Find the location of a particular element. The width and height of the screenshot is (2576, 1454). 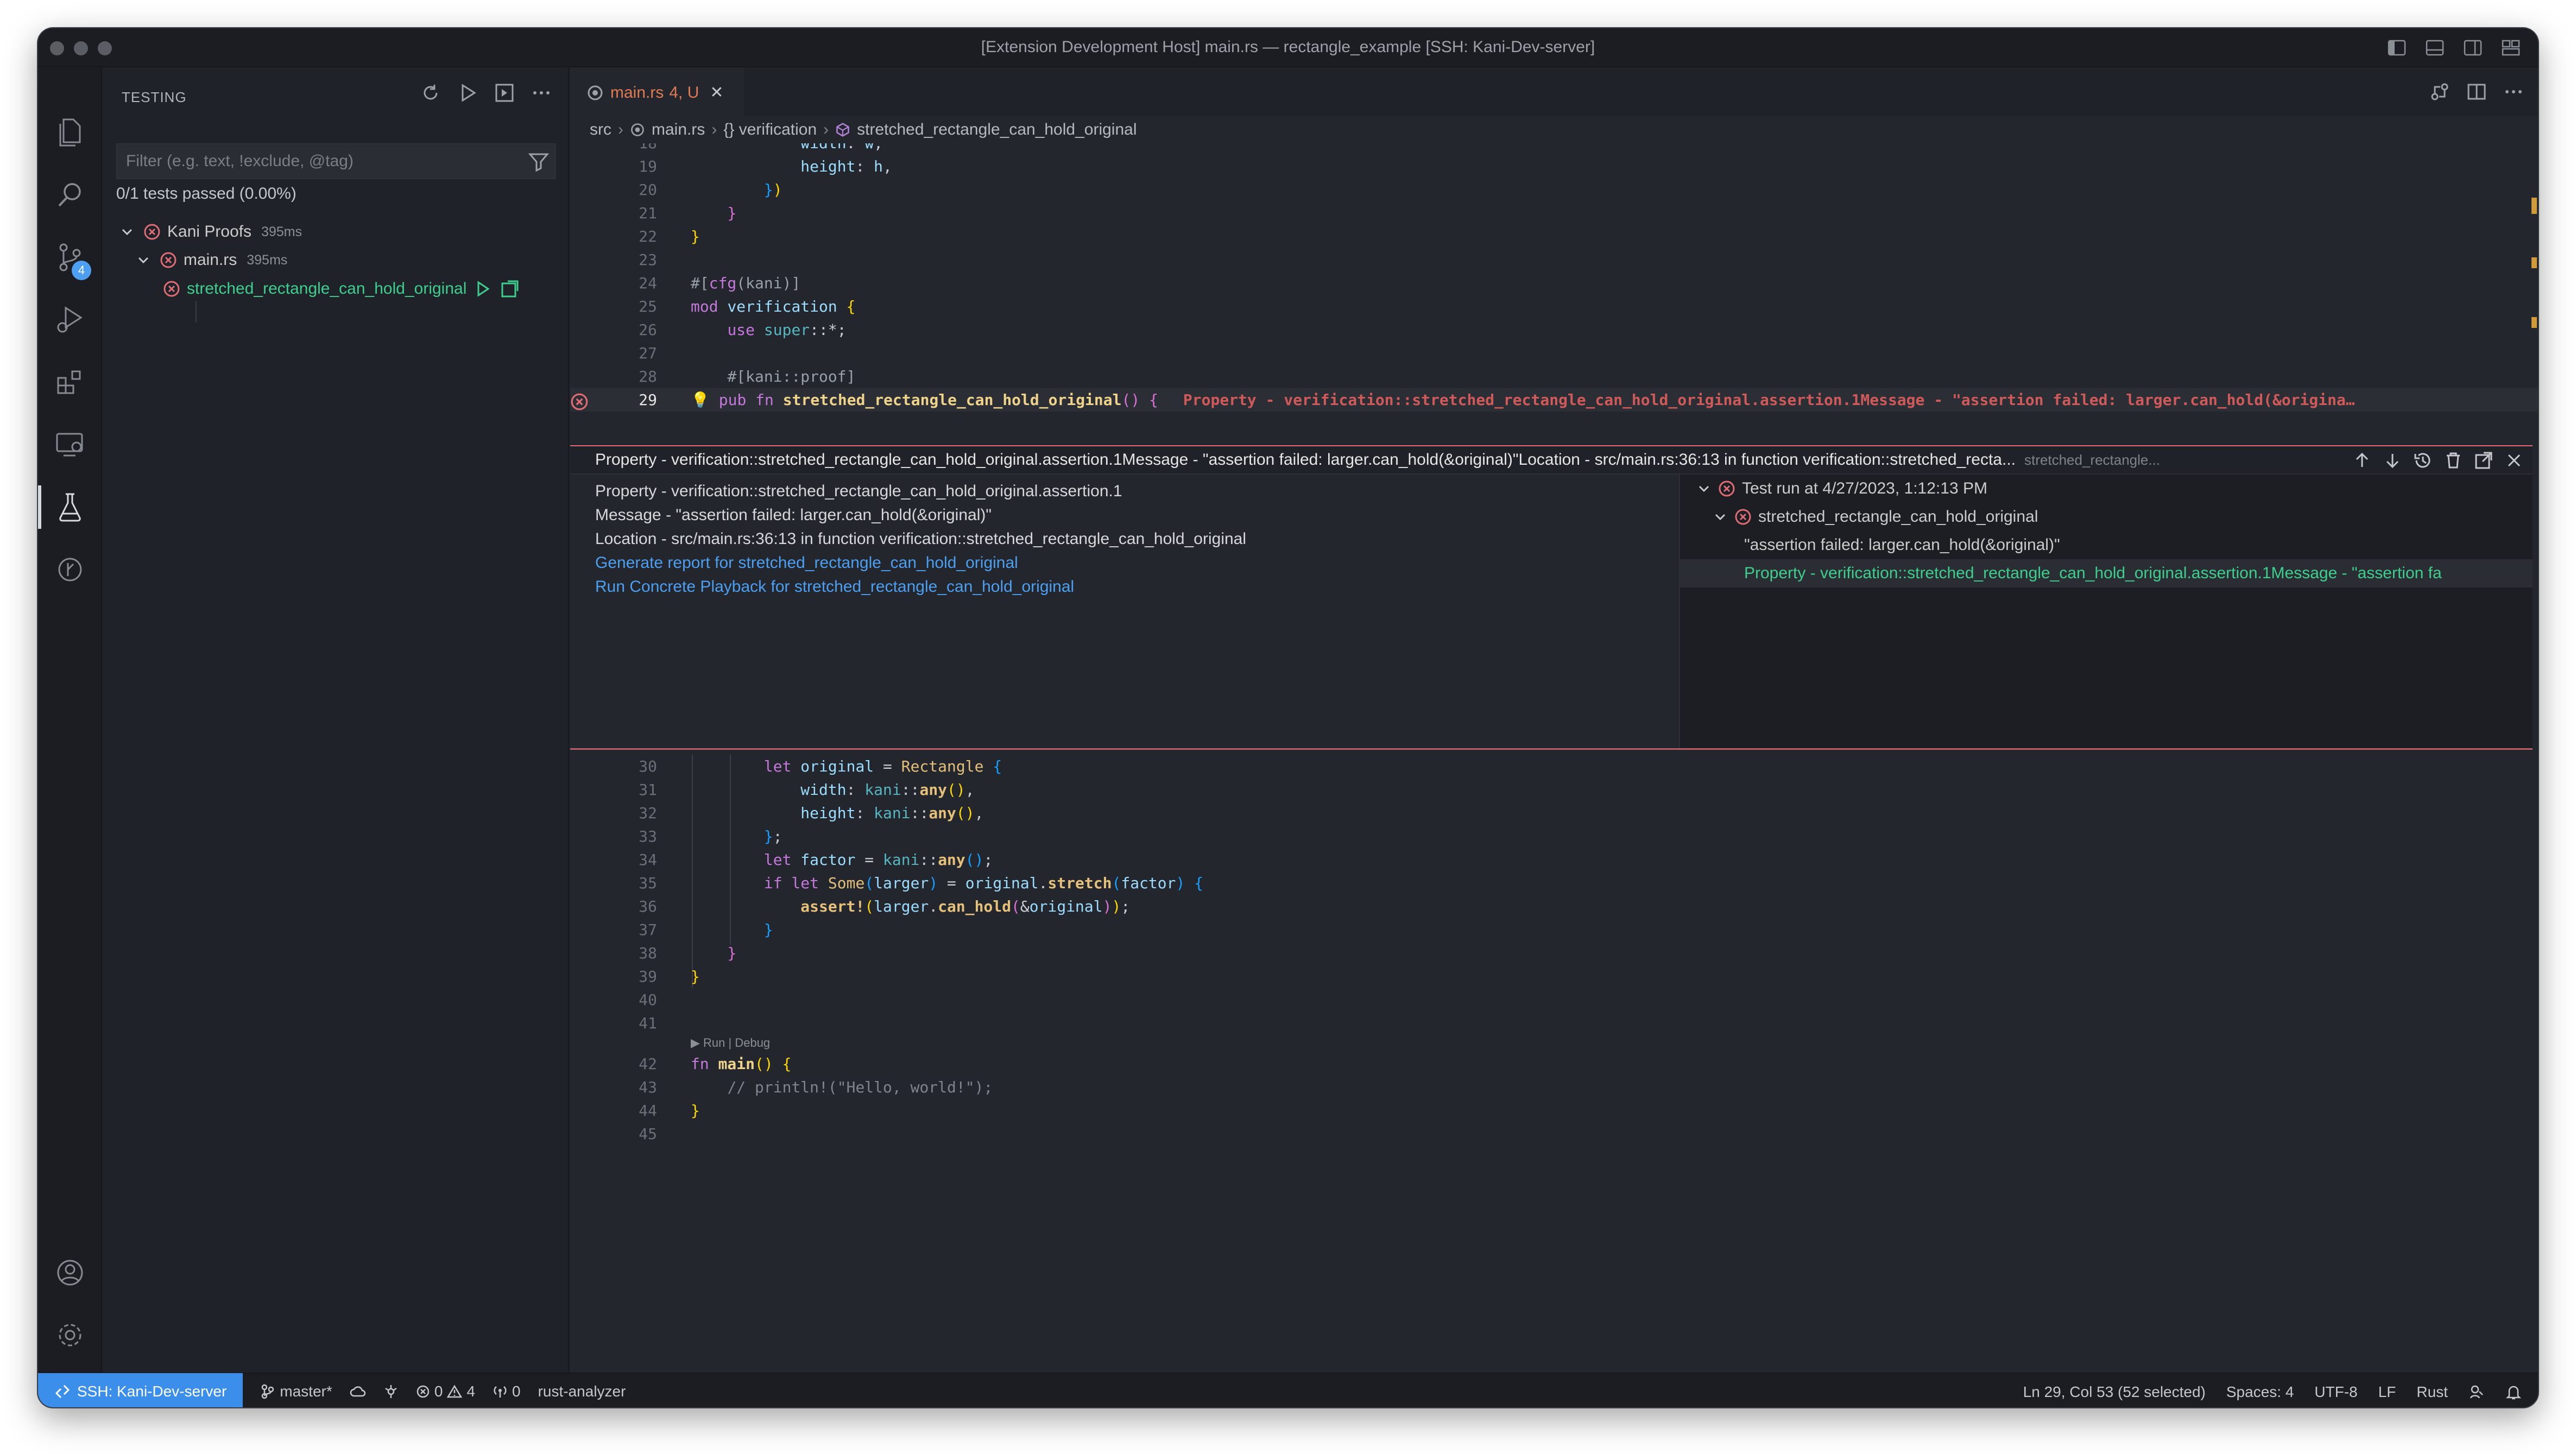

tree-item-stretched-rectangle: stretched_rectangle_can_hold_original is located at coordinates (342, 288).